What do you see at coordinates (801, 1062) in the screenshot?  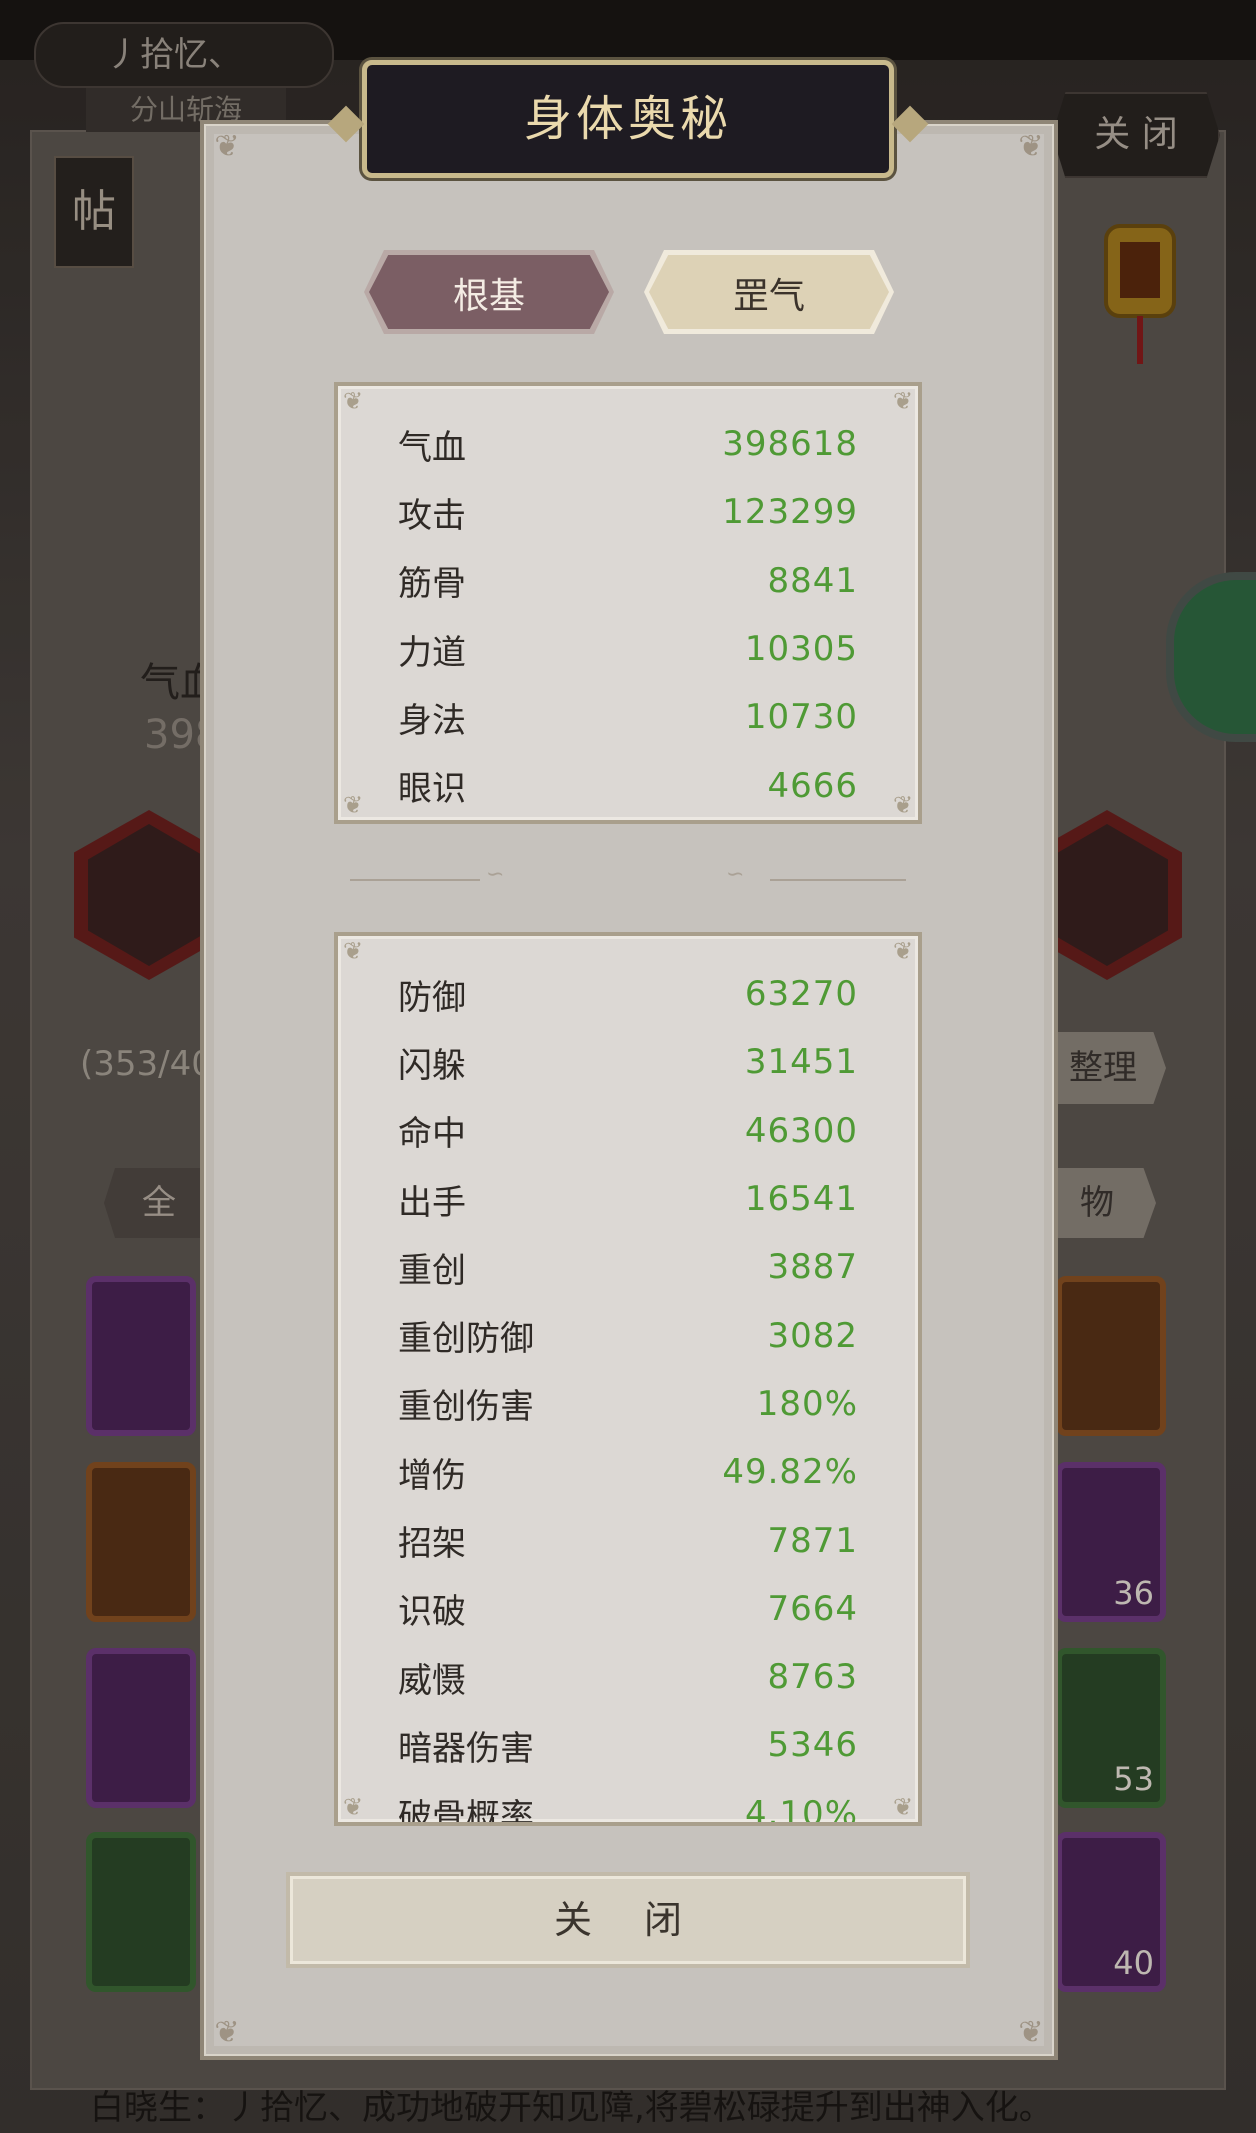 I see `stat-value: 31451` at bounding box center [801, 1062].